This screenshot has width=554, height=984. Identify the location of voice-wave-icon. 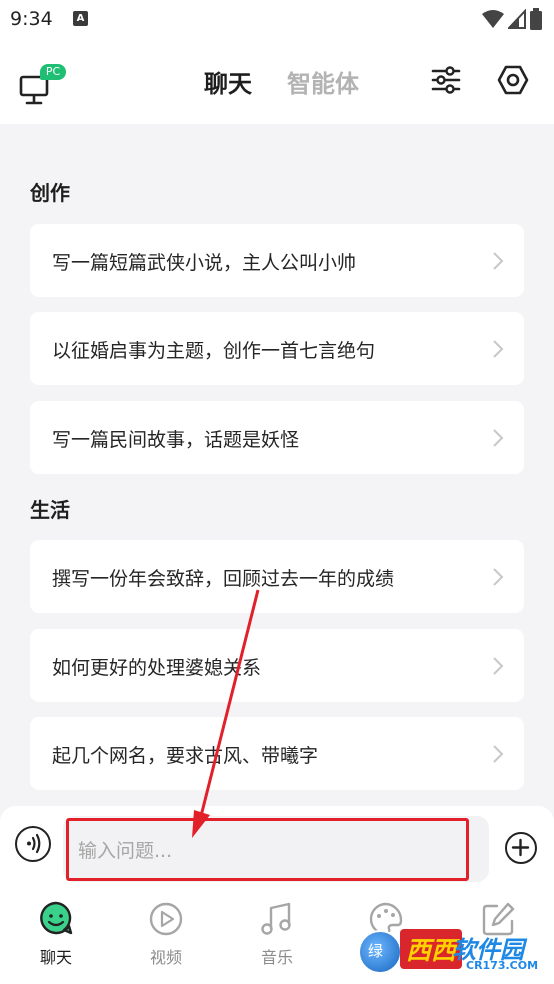
(34, 843).